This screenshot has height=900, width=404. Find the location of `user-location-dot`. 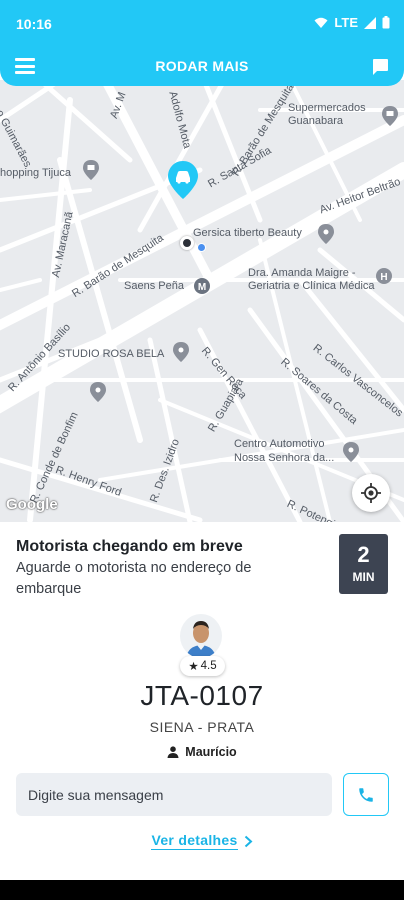

user-location-dot is located at coordinates (201, 247).